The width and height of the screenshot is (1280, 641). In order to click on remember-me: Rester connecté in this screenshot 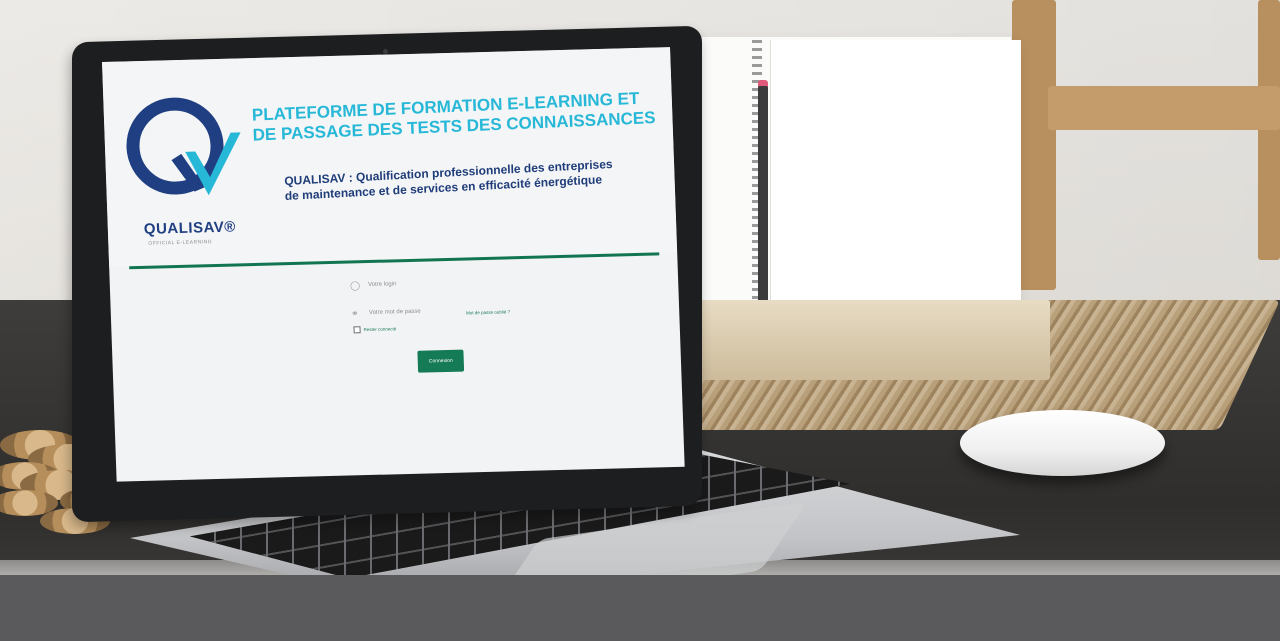, I will do `click(375, 329)`.